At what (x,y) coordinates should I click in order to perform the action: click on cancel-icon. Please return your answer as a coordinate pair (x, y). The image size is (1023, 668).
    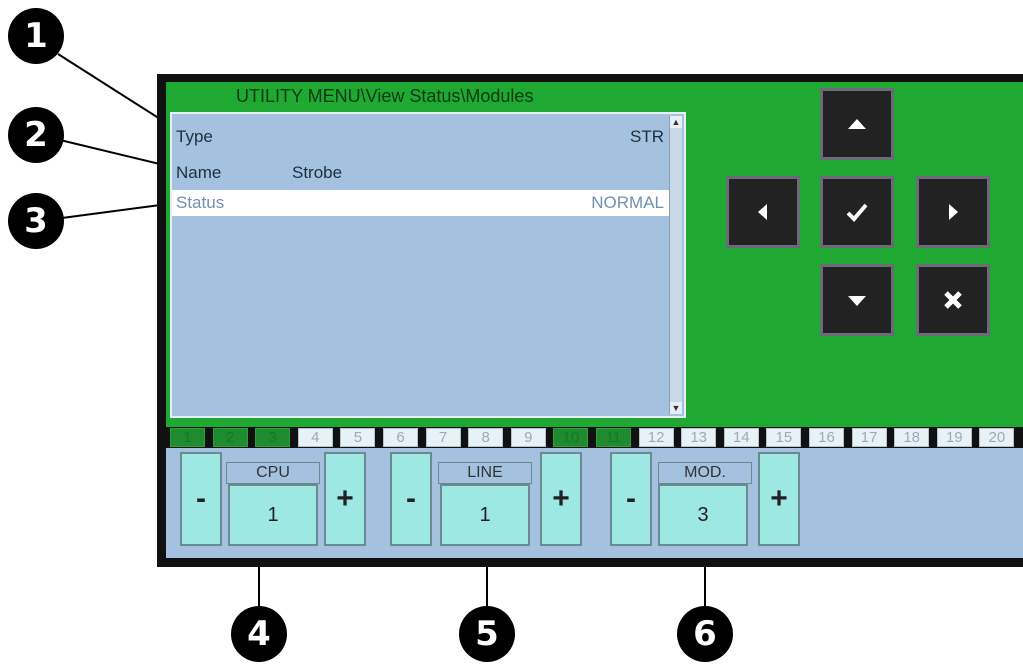
    Looking at the image, I should click on (953, 300).